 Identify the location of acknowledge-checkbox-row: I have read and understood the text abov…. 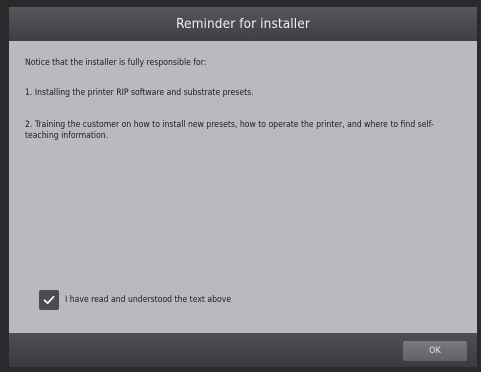
(135, 300).